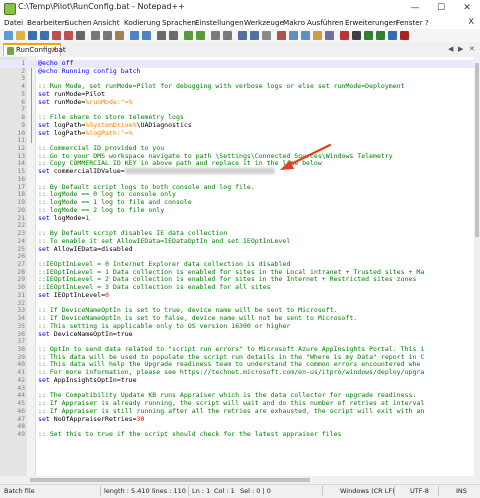  Describe the element at coordinates (54, 50) in the screenshot. I see `tab-close-icon: ✕` at that location.